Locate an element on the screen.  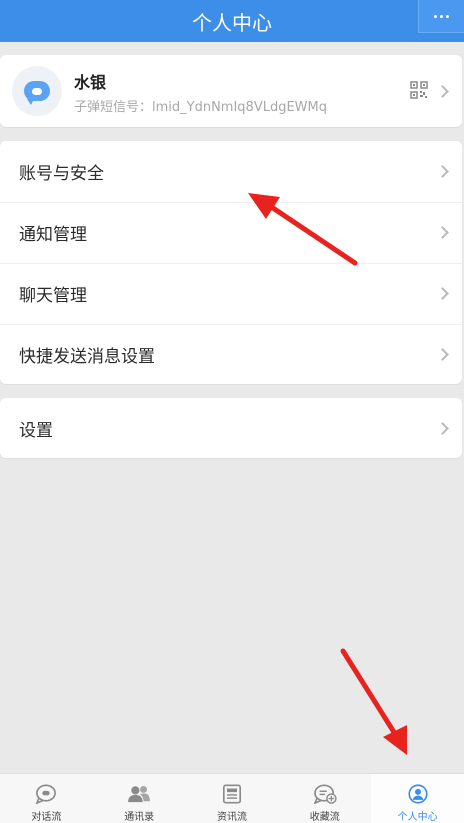
profile-icon is located at coordinates (417, 794).